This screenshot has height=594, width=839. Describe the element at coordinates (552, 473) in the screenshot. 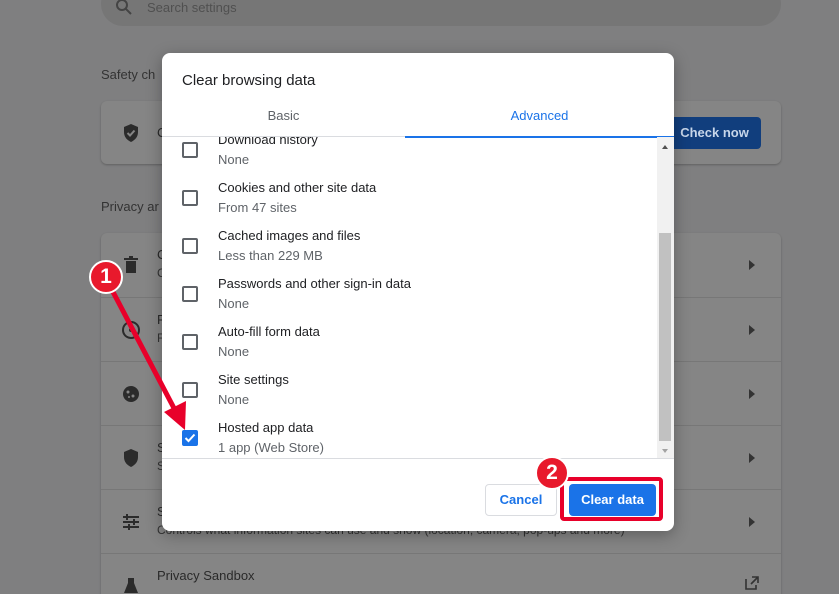

I see `step-2-badge: 2` at that location.